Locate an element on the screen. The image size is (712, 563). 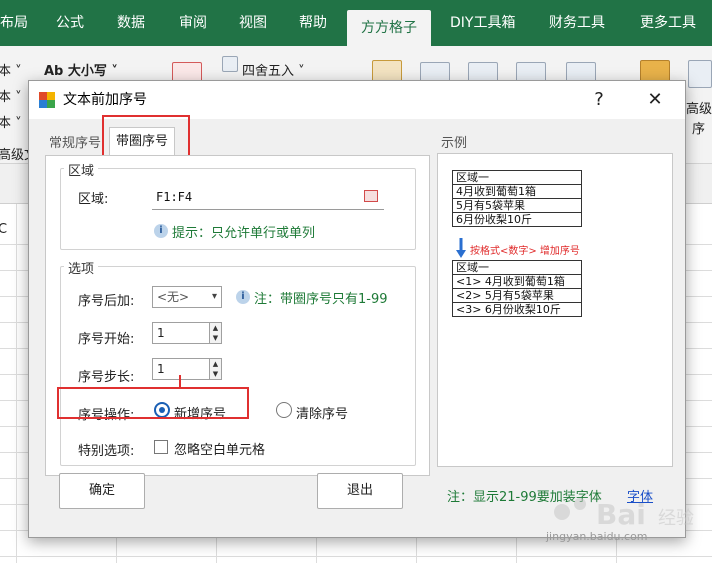
example-before-table: 区域一 4月收到葡萄1箱 5月有5袋苹果 6月份收梨10斤 is located at coordinates (517, 198).